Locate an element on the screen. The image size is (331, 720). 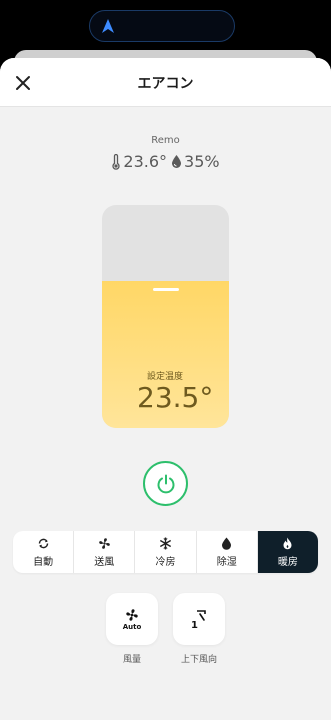
mode-label: 送風 is located at coordinates (104, 562).